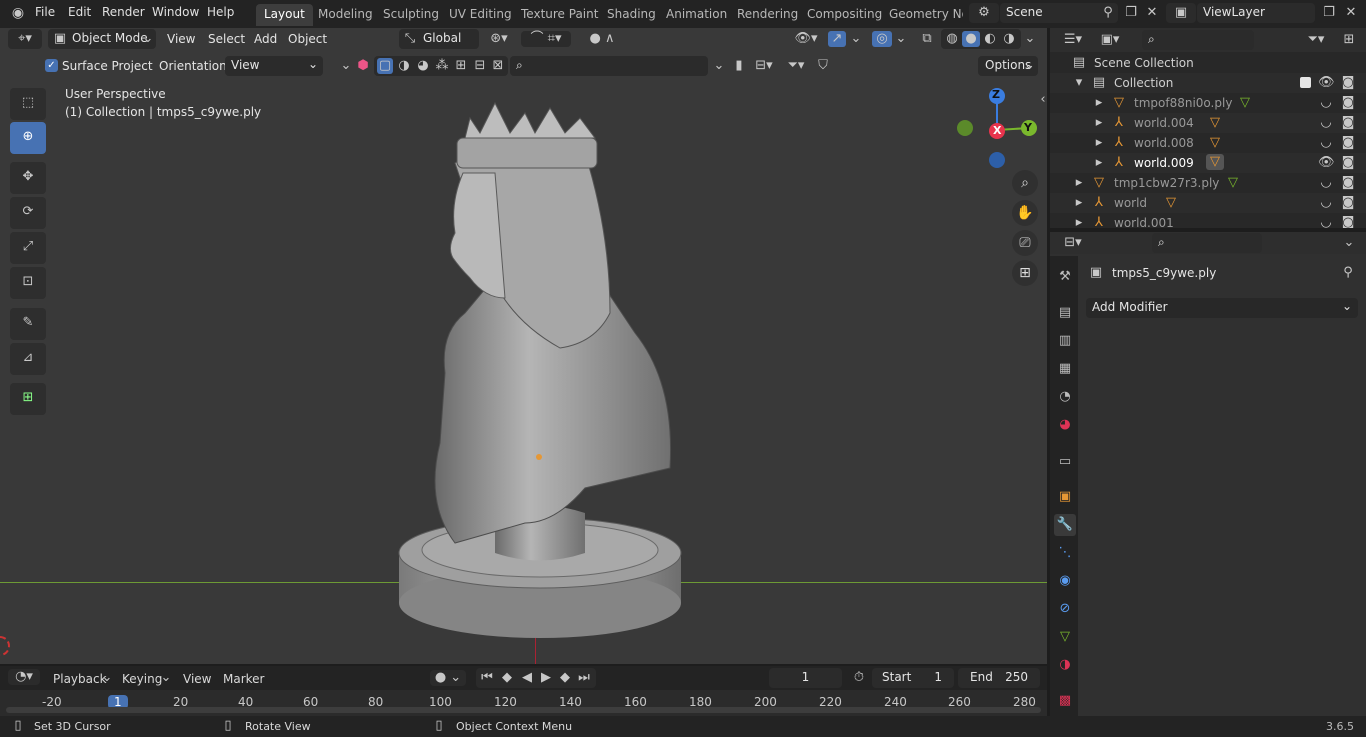 This screenshot has width=1366, height=737. I want to click on snap-target-icon: ⬢, so click(363, 66).